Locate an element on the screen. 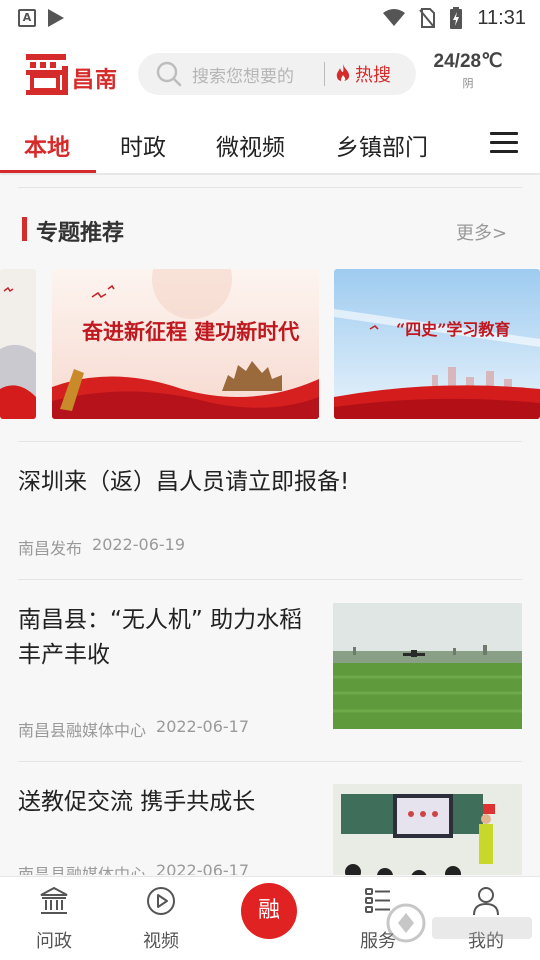 This screenshot has width=540, height=960. play-circle-icon is located at coordinates (161, 901).